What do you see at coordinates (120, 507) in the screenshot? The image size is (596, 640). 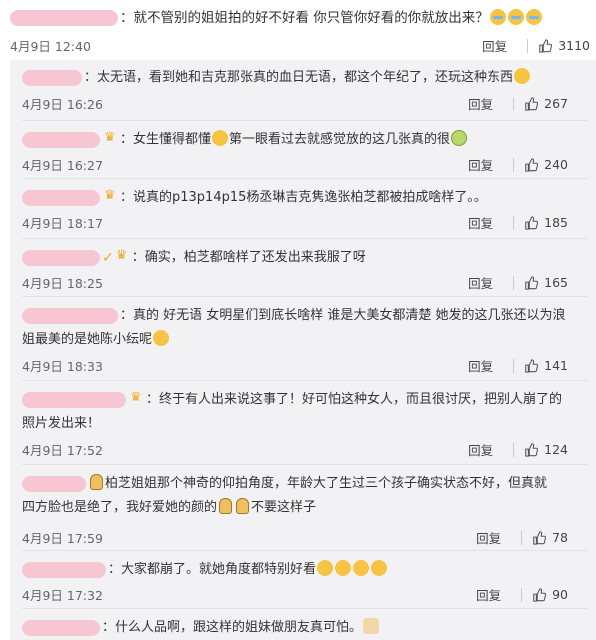 I see `reply-body: 四方脸也是绝了，我好爱她的颜的` at bounding box center [120, 507].